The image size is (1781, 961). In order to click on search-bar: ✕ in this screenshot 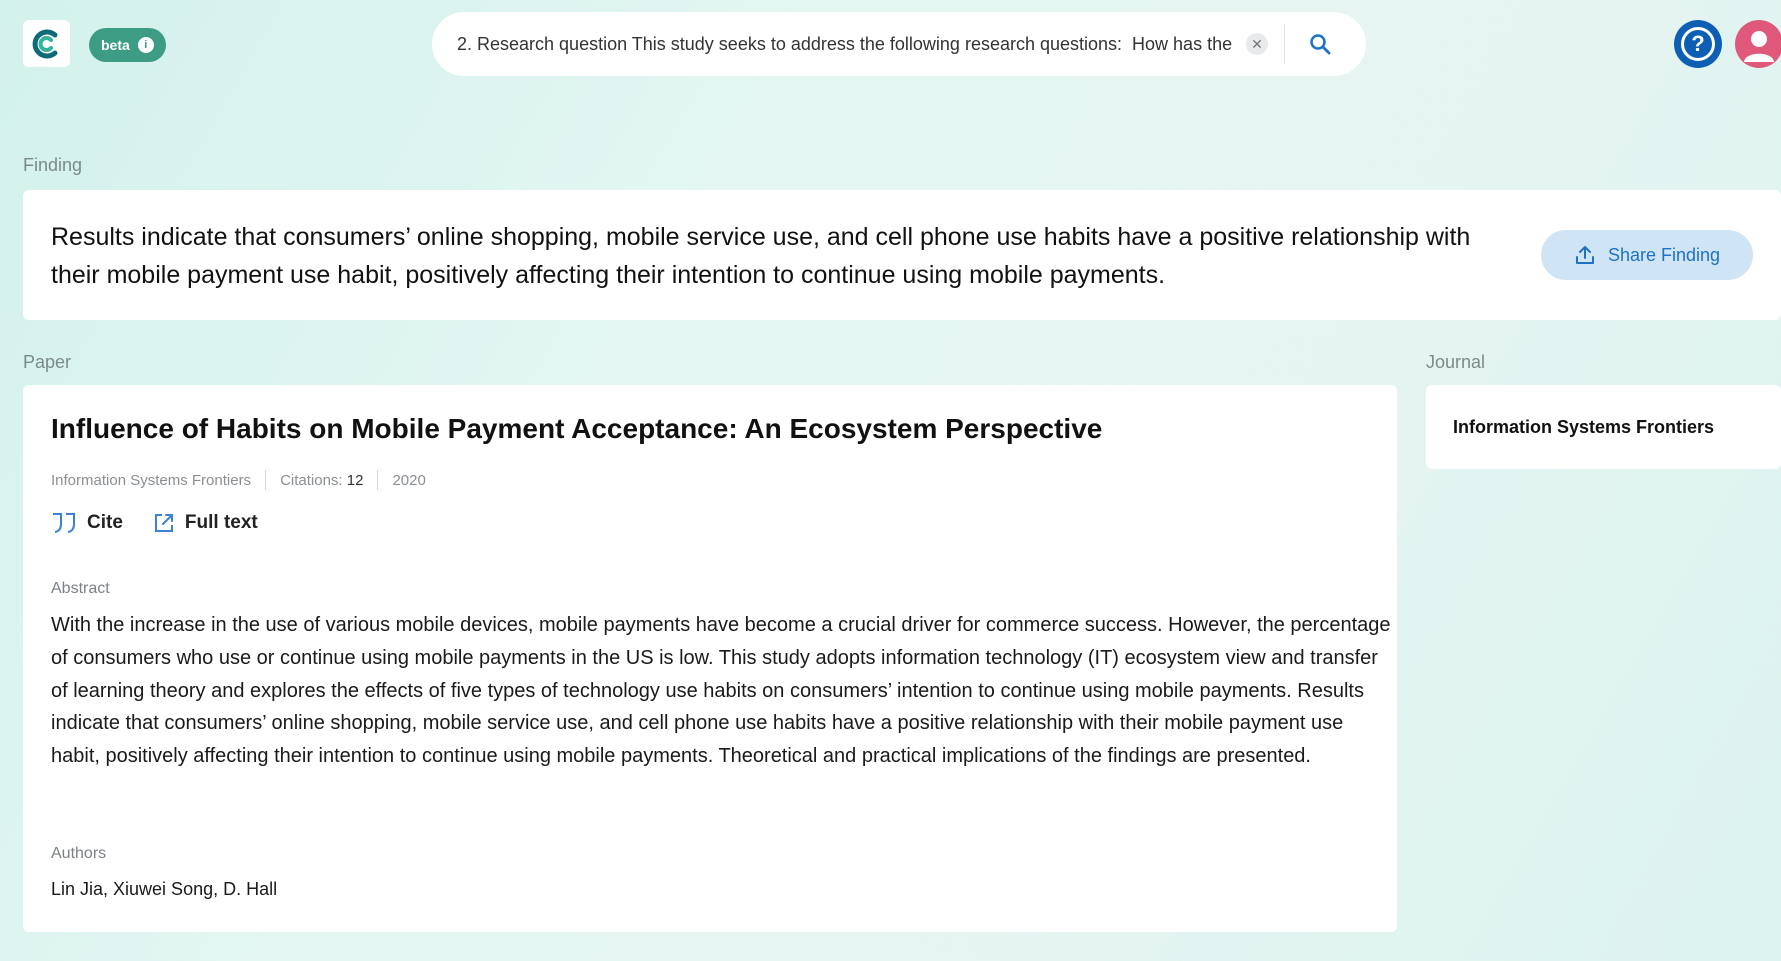, I will do `click(899, 44)`.